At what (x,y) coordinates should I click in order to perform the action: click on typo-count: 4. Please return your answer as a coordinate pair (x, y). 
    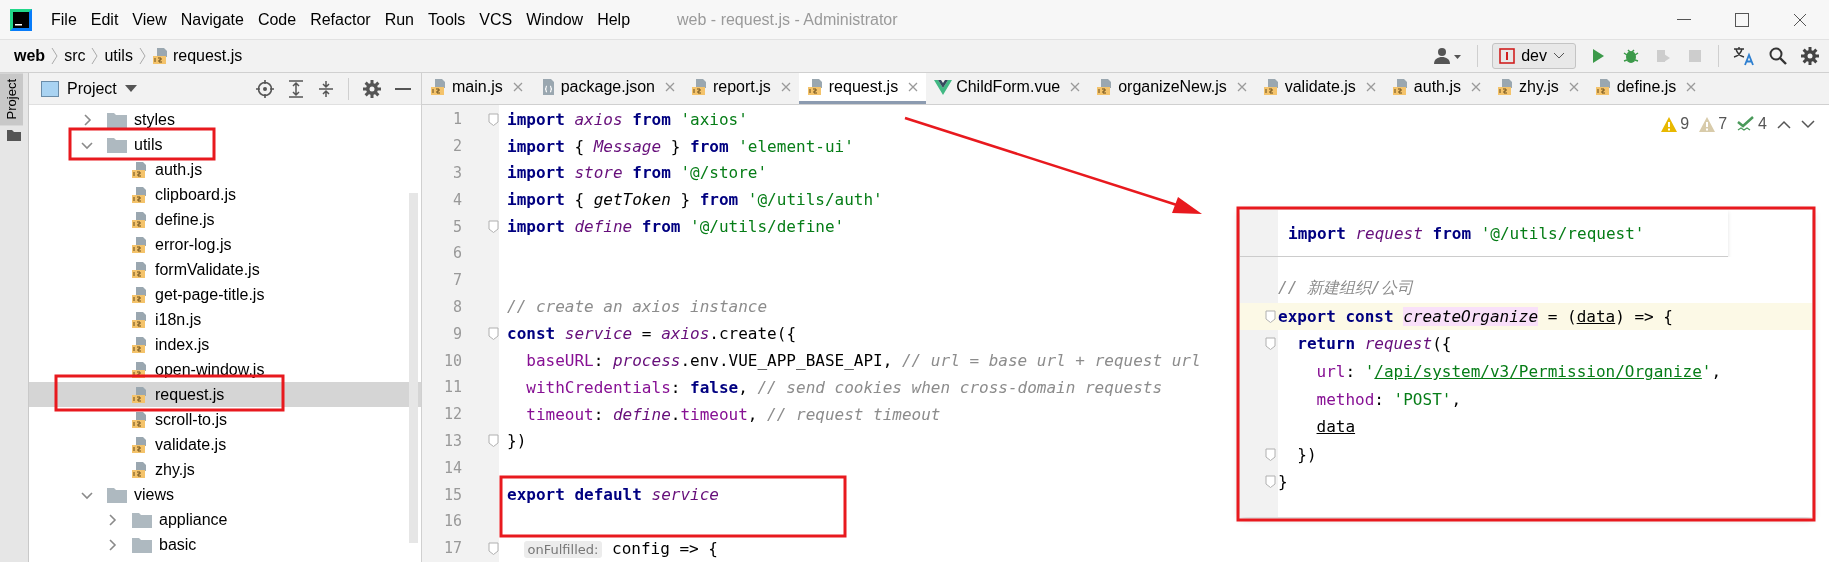
    Looking at the image, I should click on (1752, 124).